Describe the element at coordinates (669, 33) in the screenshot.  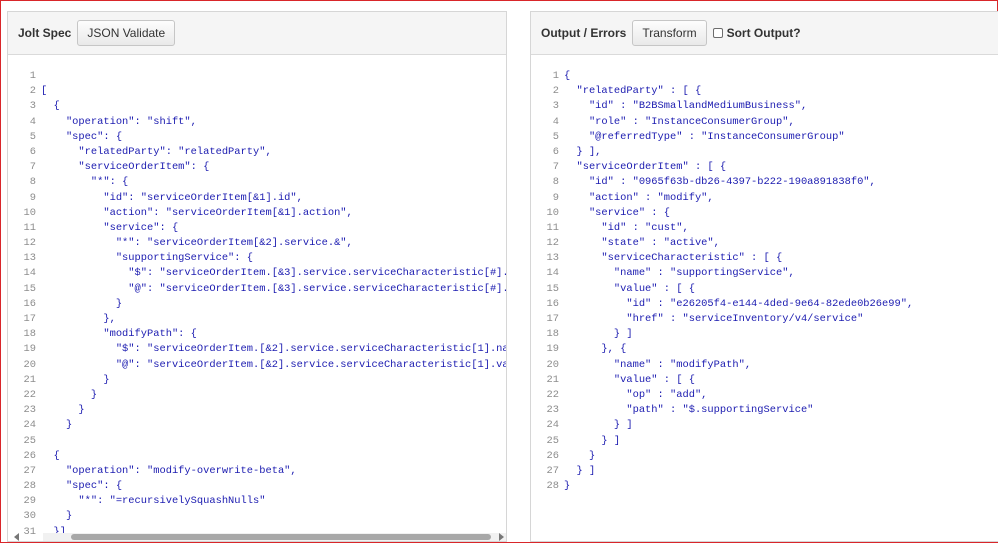
I see `transform-button: Transform` at that location.